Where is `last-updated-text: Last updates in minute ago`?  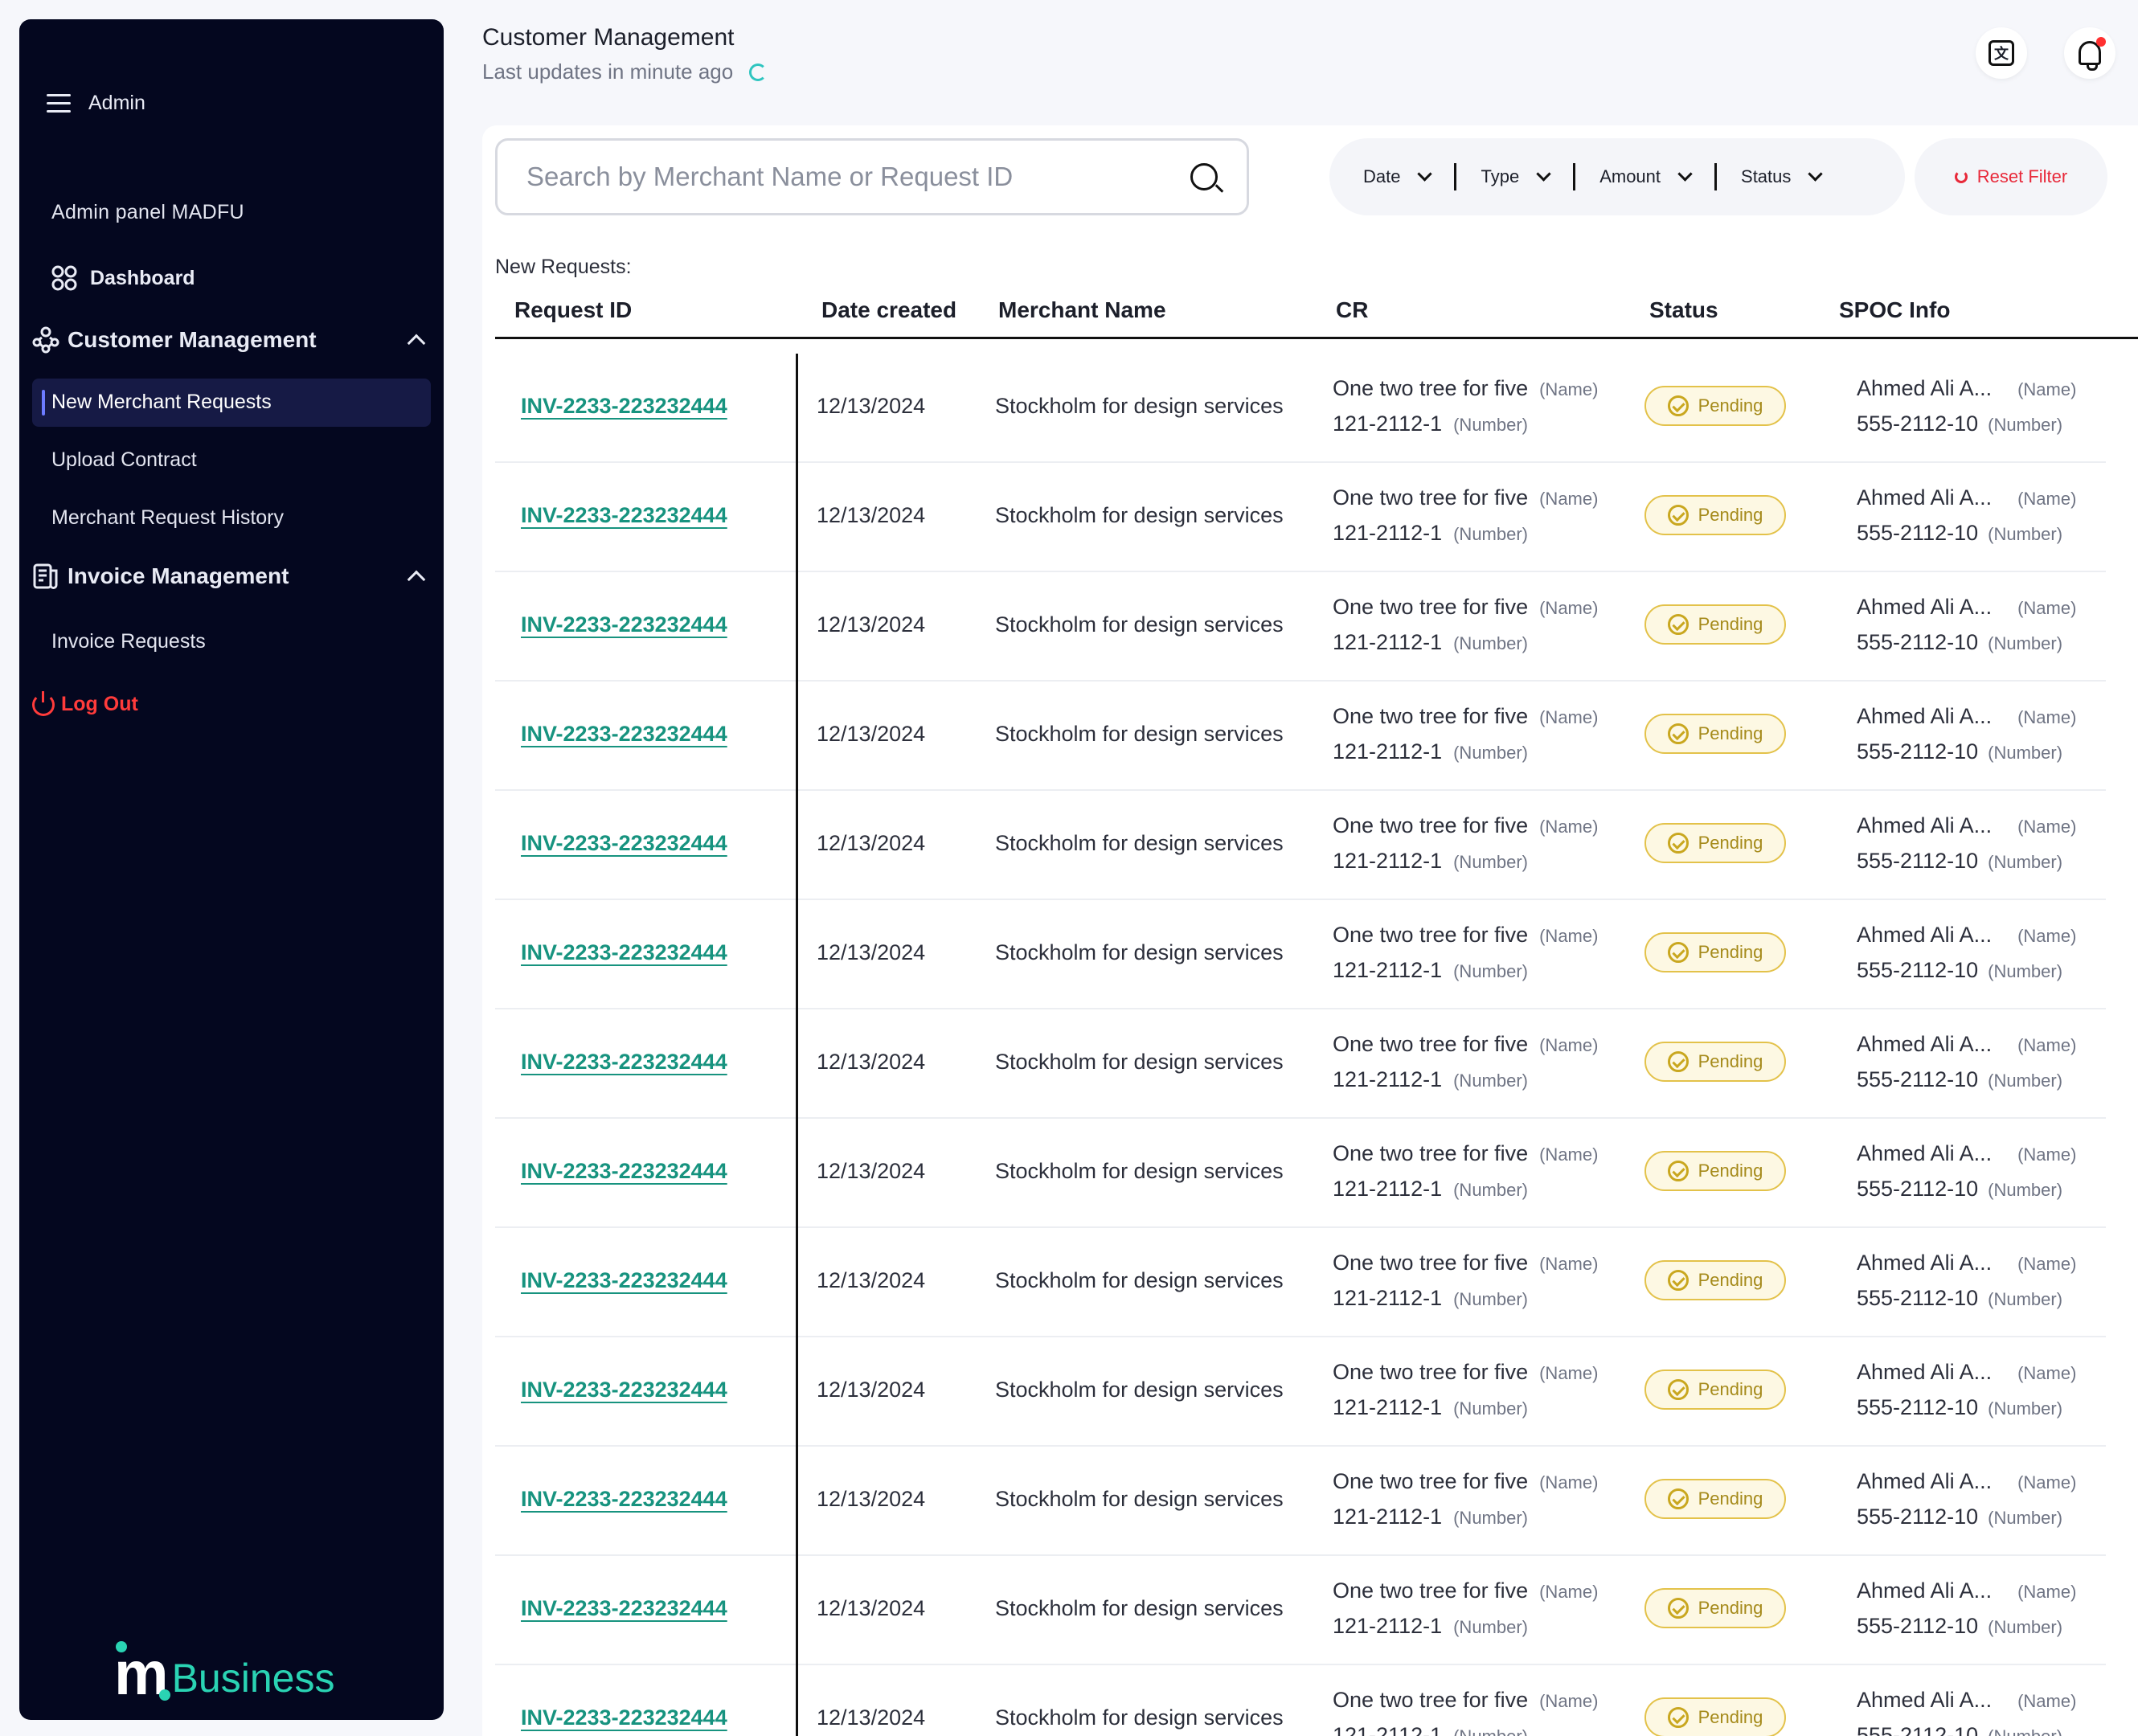
last-updated-text: Last updates in minute ago is located at coordinates (608, 71).